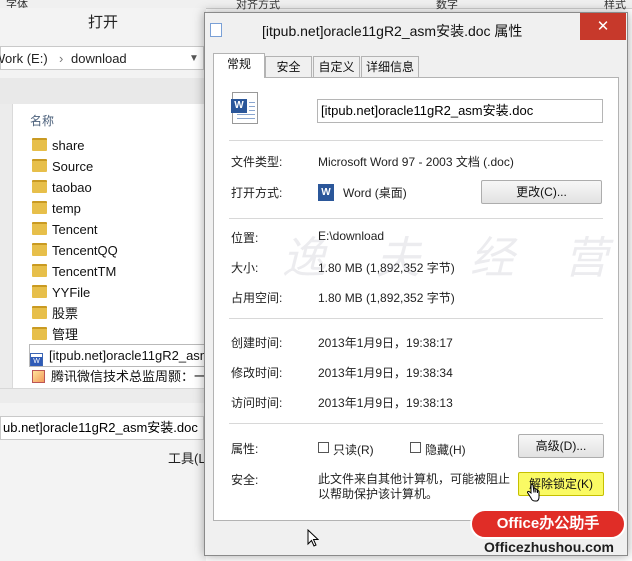 Image resolution: width=632 pixels, height=561 pixels. I want to click on tab-details: 详细信息, so click(390, 66).